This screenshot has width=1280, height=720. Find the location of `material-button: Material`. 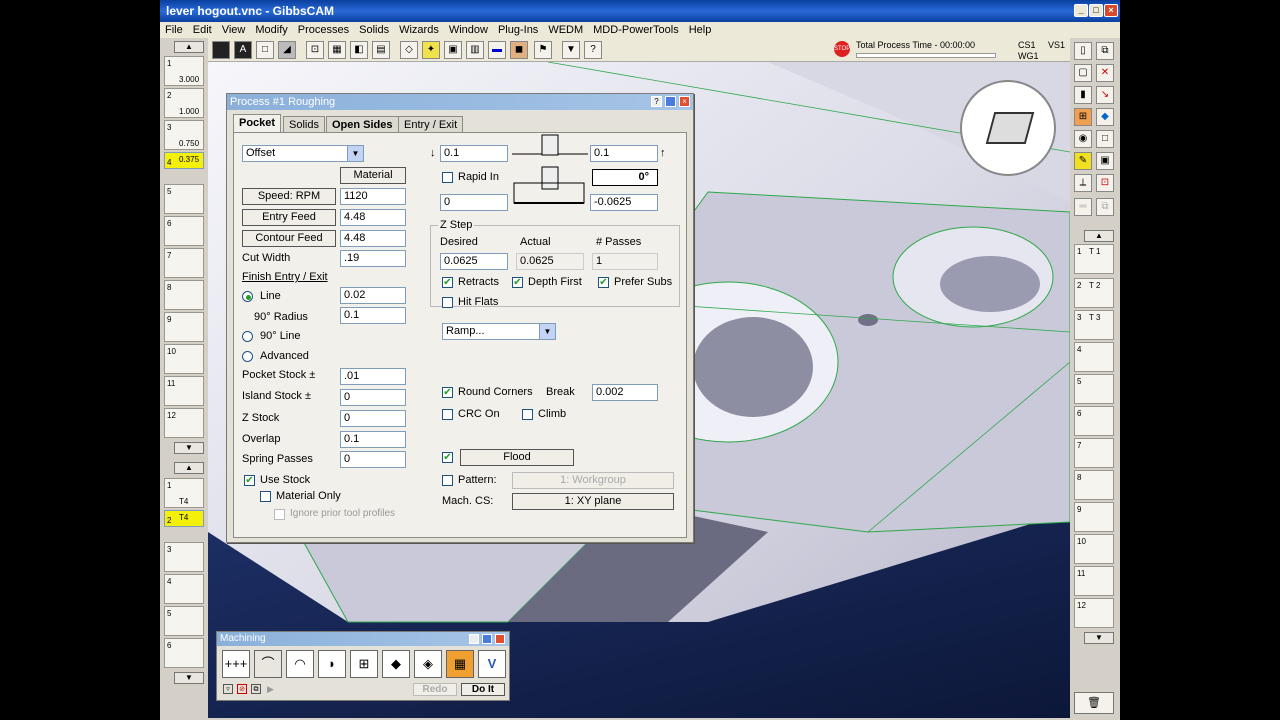

material-button: Material is located at coordinates (373, 175).